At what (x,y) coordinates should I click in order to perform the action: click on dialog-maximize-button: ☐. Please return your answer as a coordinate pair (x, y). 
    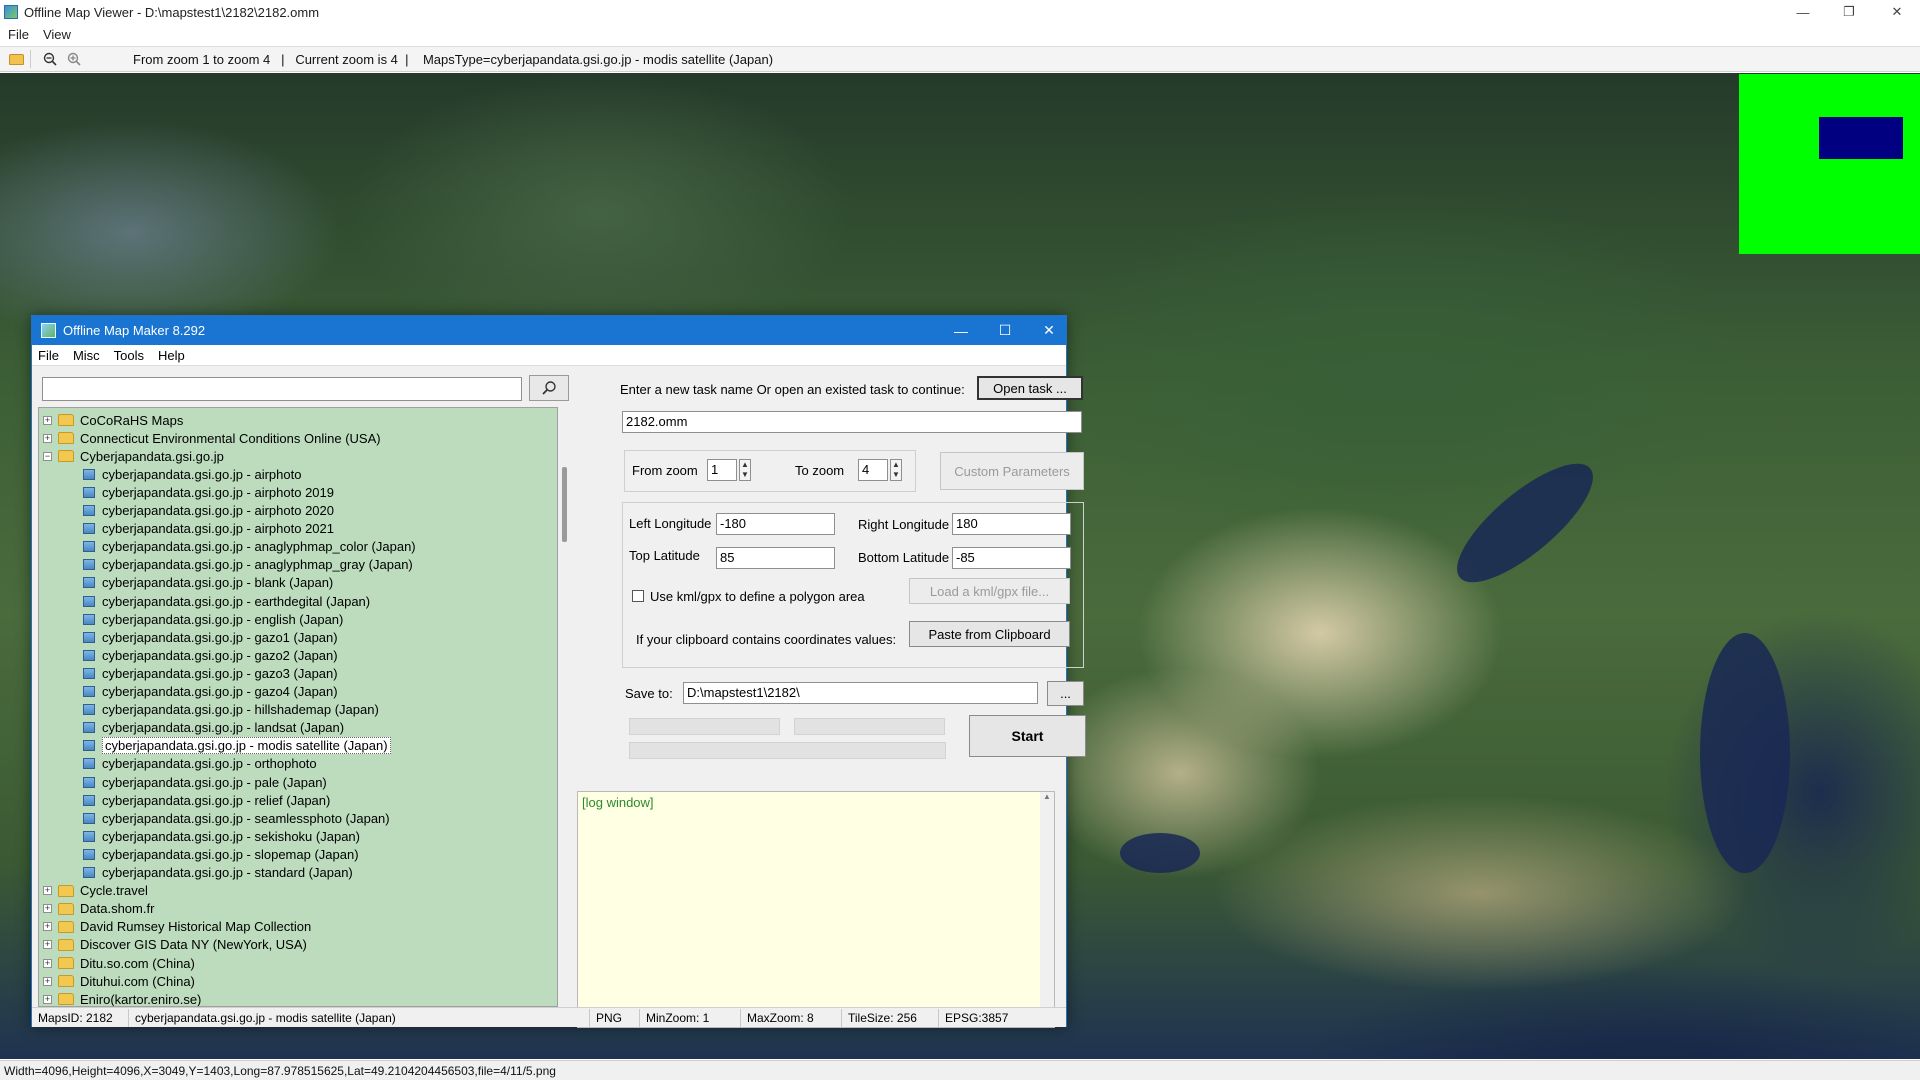
    Looking at the image, I should click on (1005, 330).